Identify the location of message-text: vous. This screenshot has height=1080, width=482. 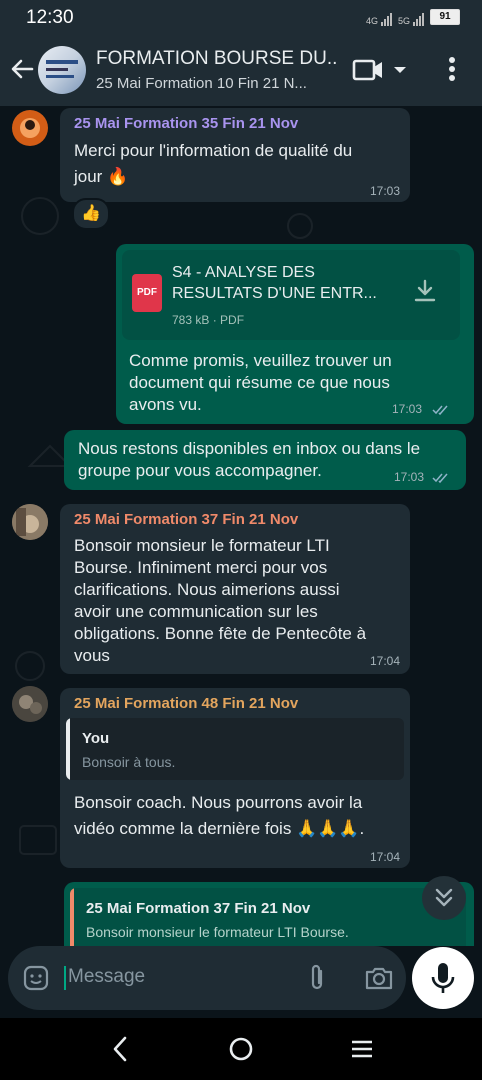
(92, 655).